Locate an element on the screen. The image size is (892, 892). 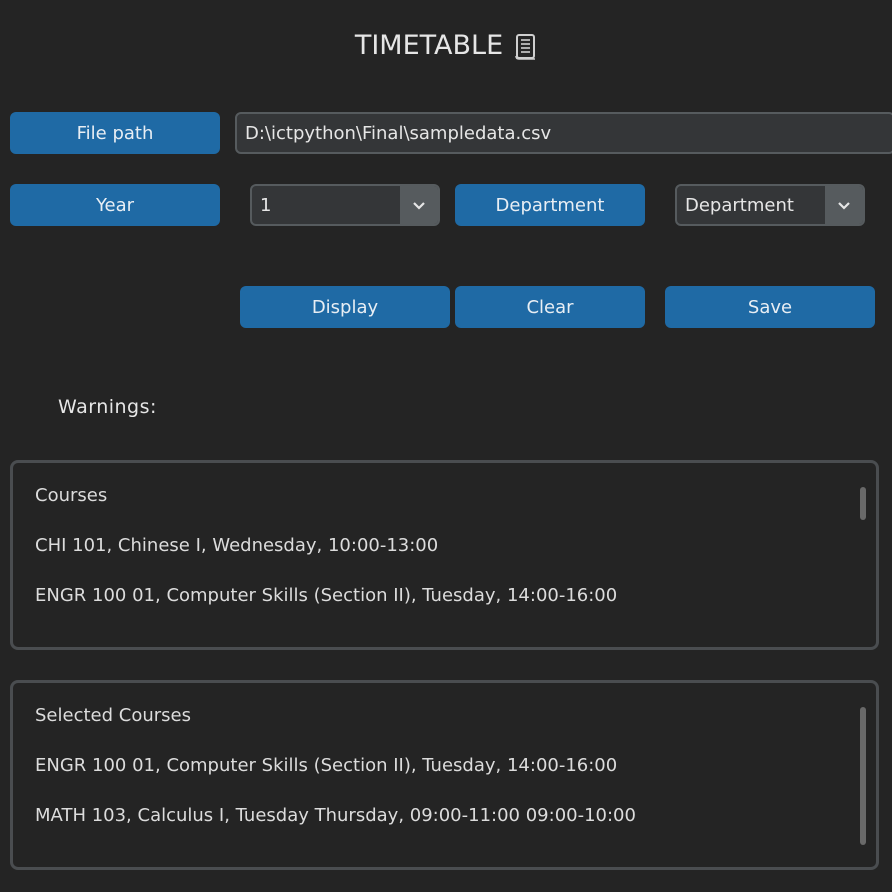
department-dropdown: Department is located at coordinates (770, 205).